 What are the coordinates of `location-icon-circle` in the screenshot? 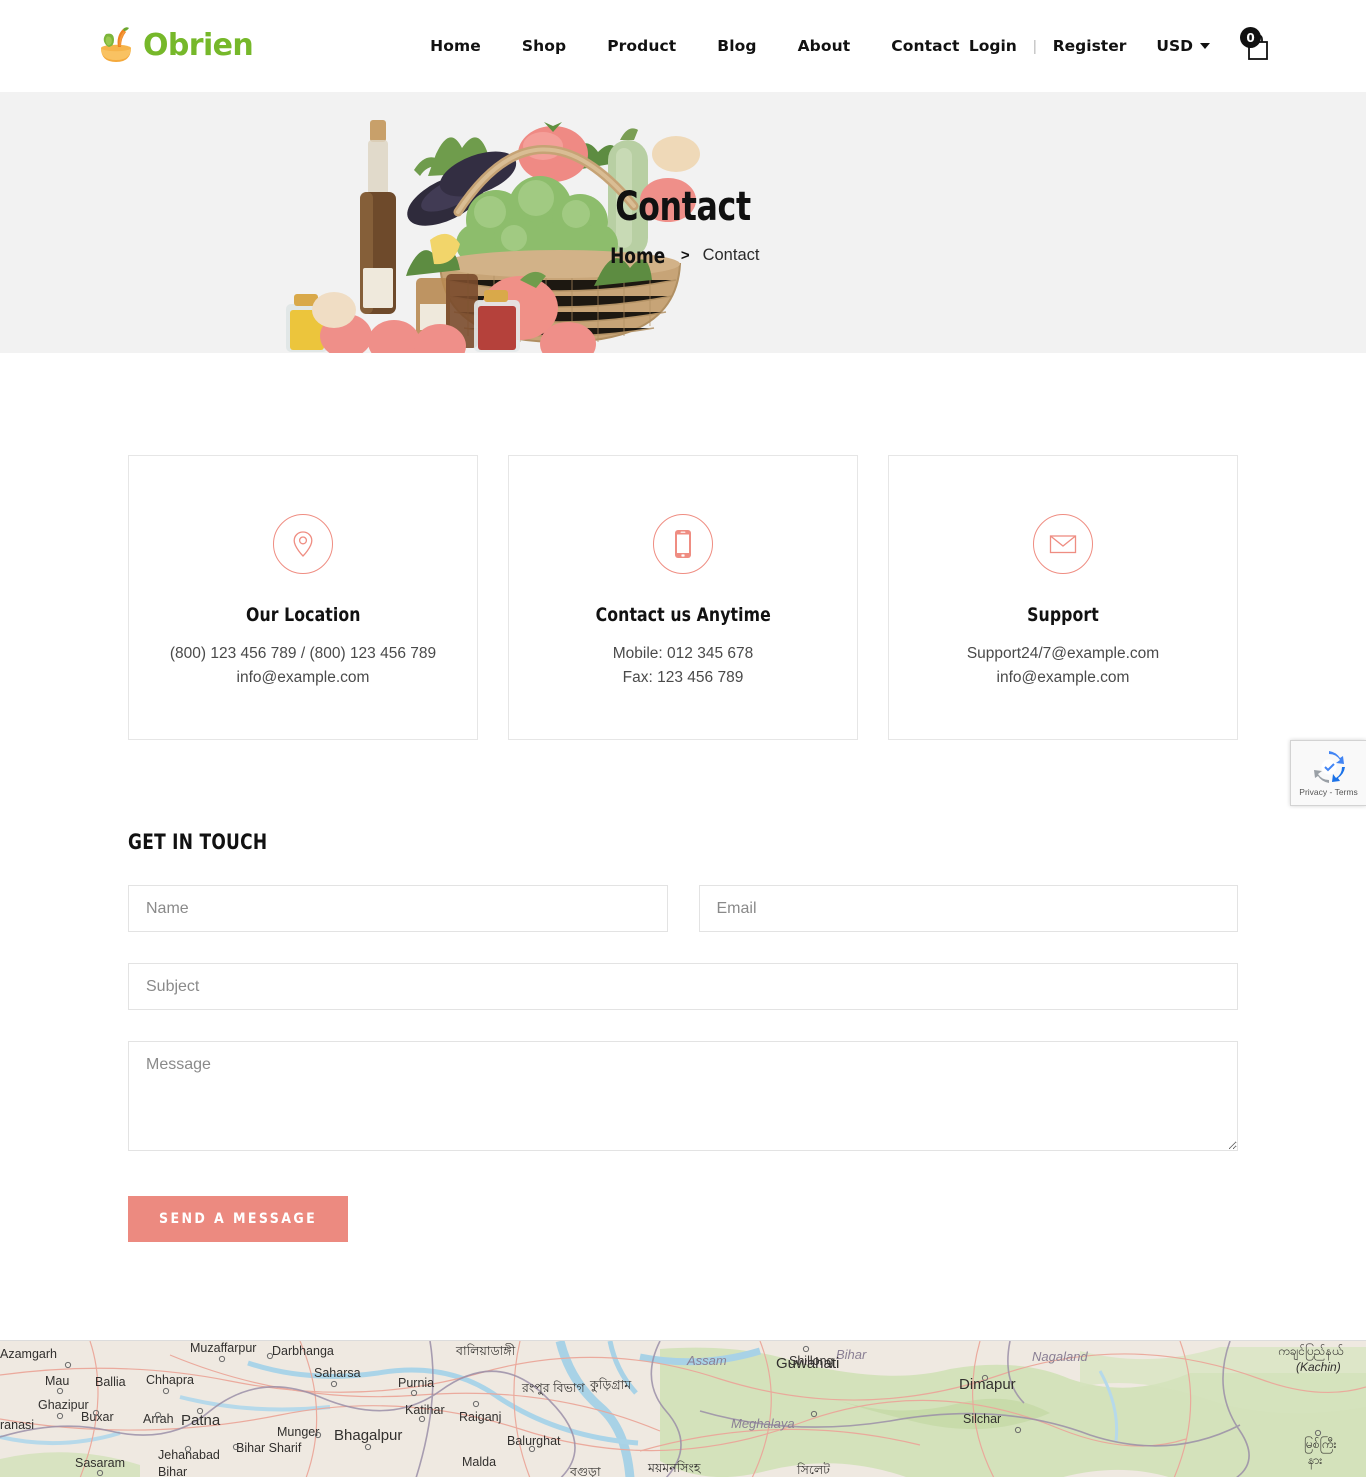 It's located at (303, 544).